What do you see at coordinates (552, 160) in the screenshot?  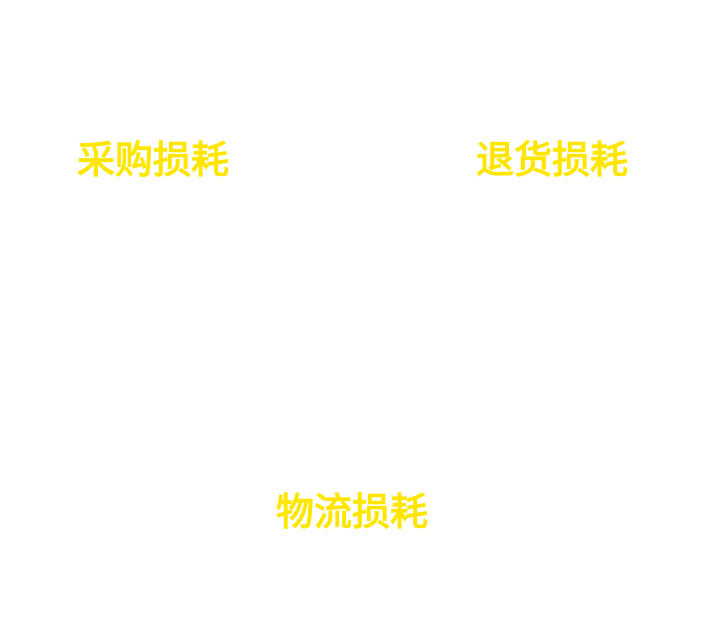 I see `return-loss-label: 退货损耗` at bounding box center [552, 160].